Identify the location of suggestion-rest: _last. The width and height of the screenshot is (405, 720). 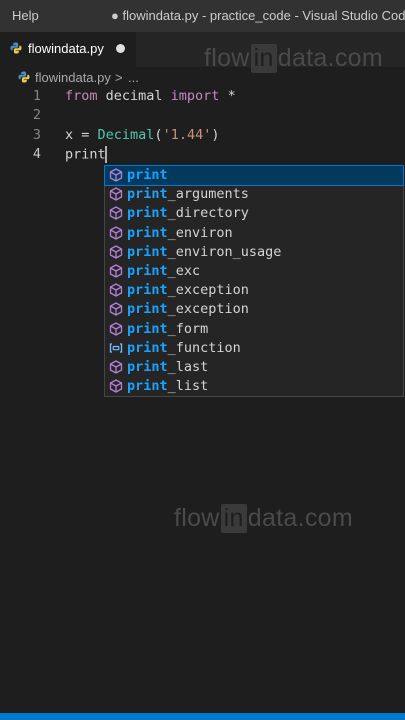
(188, 367).